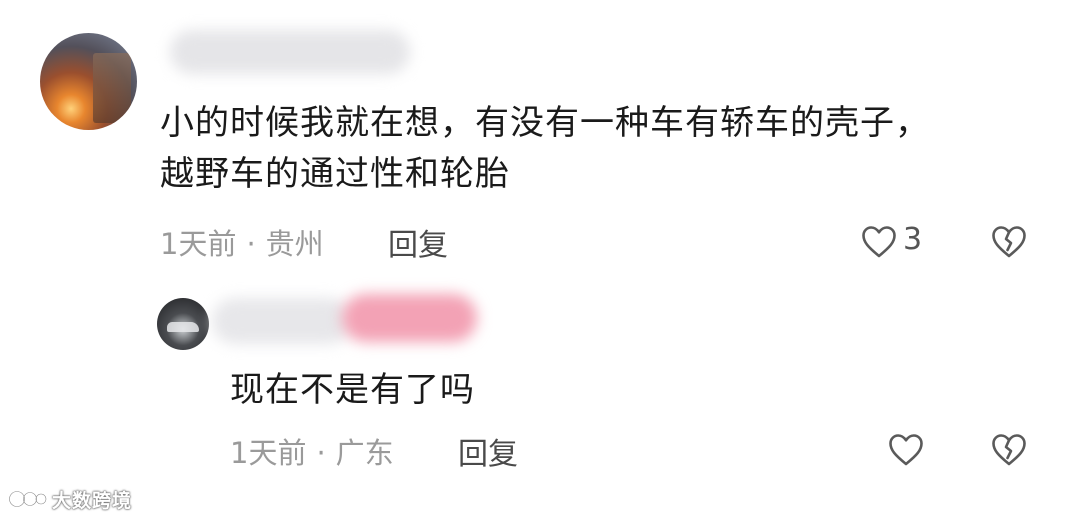  Describe the element at coordinates (92, 500) in the screenshot. I see `watermark-text: 大数跨境` at that location.